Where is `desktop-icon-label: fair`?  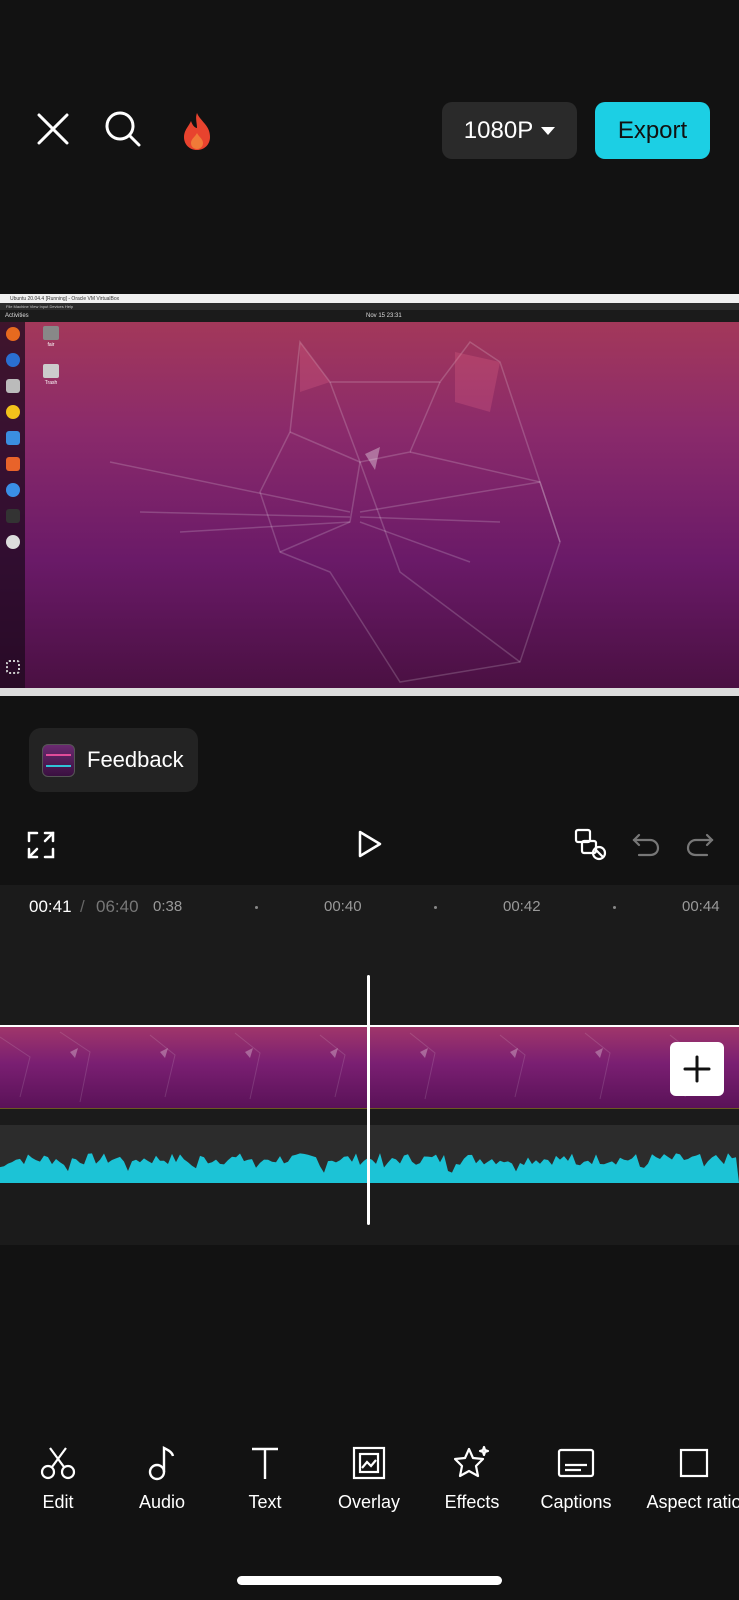
desktop-icon-label: fair is located at coordinates (51, 345).